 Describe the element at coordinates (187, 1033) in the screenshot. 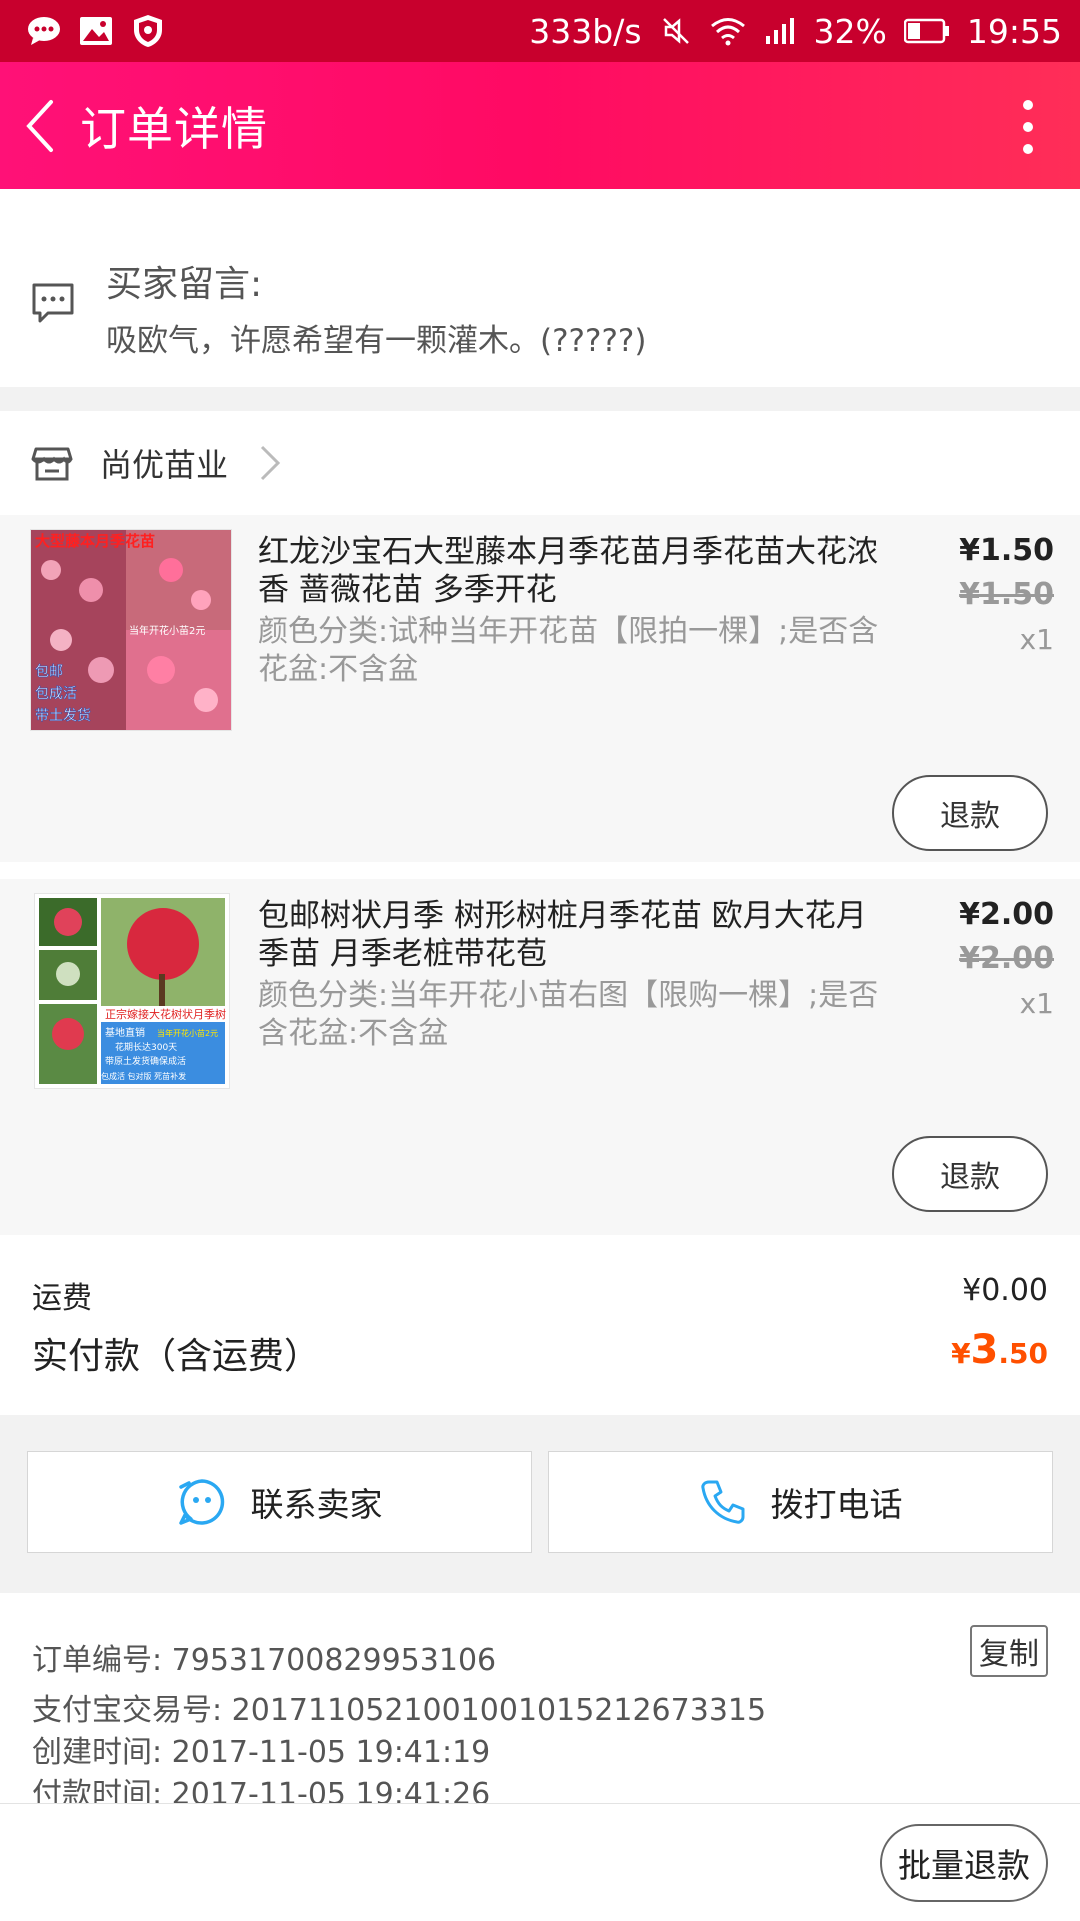

I see `thumb-line: 当年开花小苗2元` at that location.